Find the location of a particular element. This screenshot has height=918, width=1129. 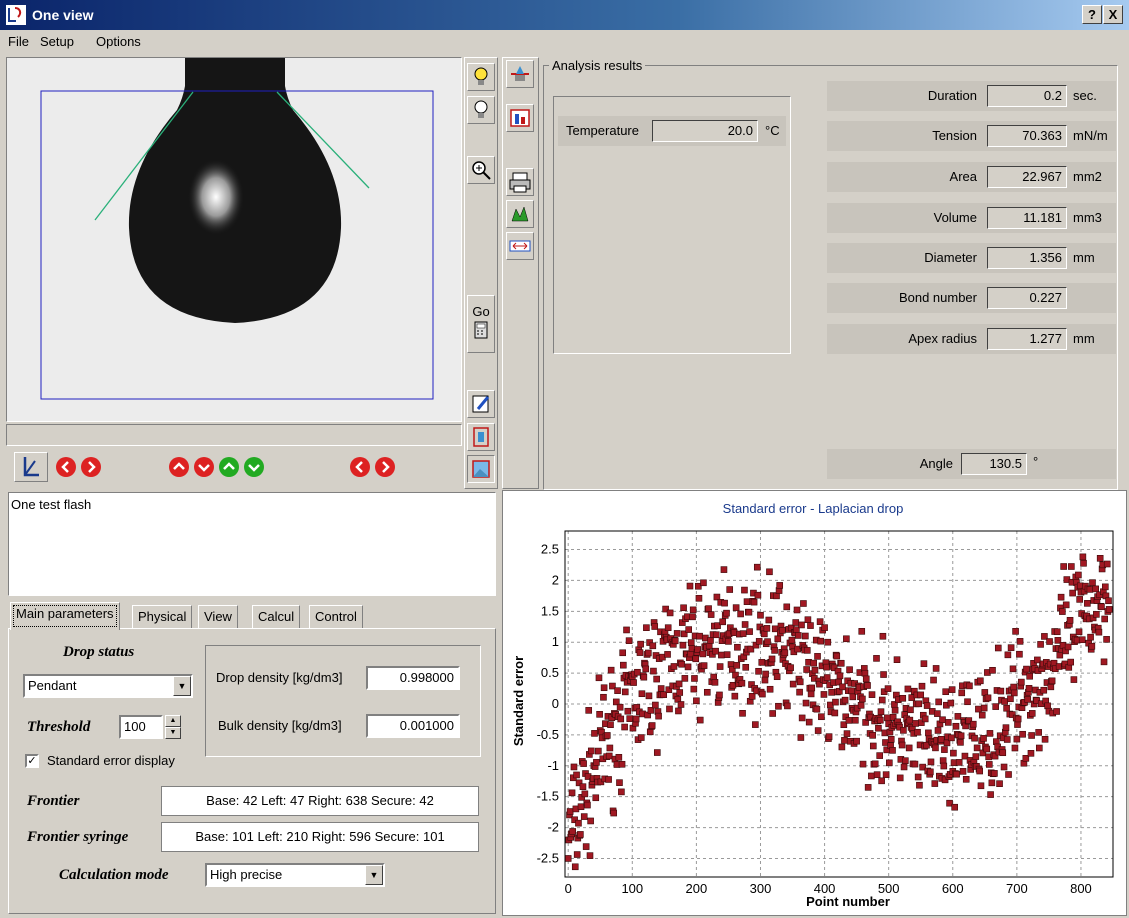

drop-status-select: Pendant ▼ is located at coordinates (108, 686).